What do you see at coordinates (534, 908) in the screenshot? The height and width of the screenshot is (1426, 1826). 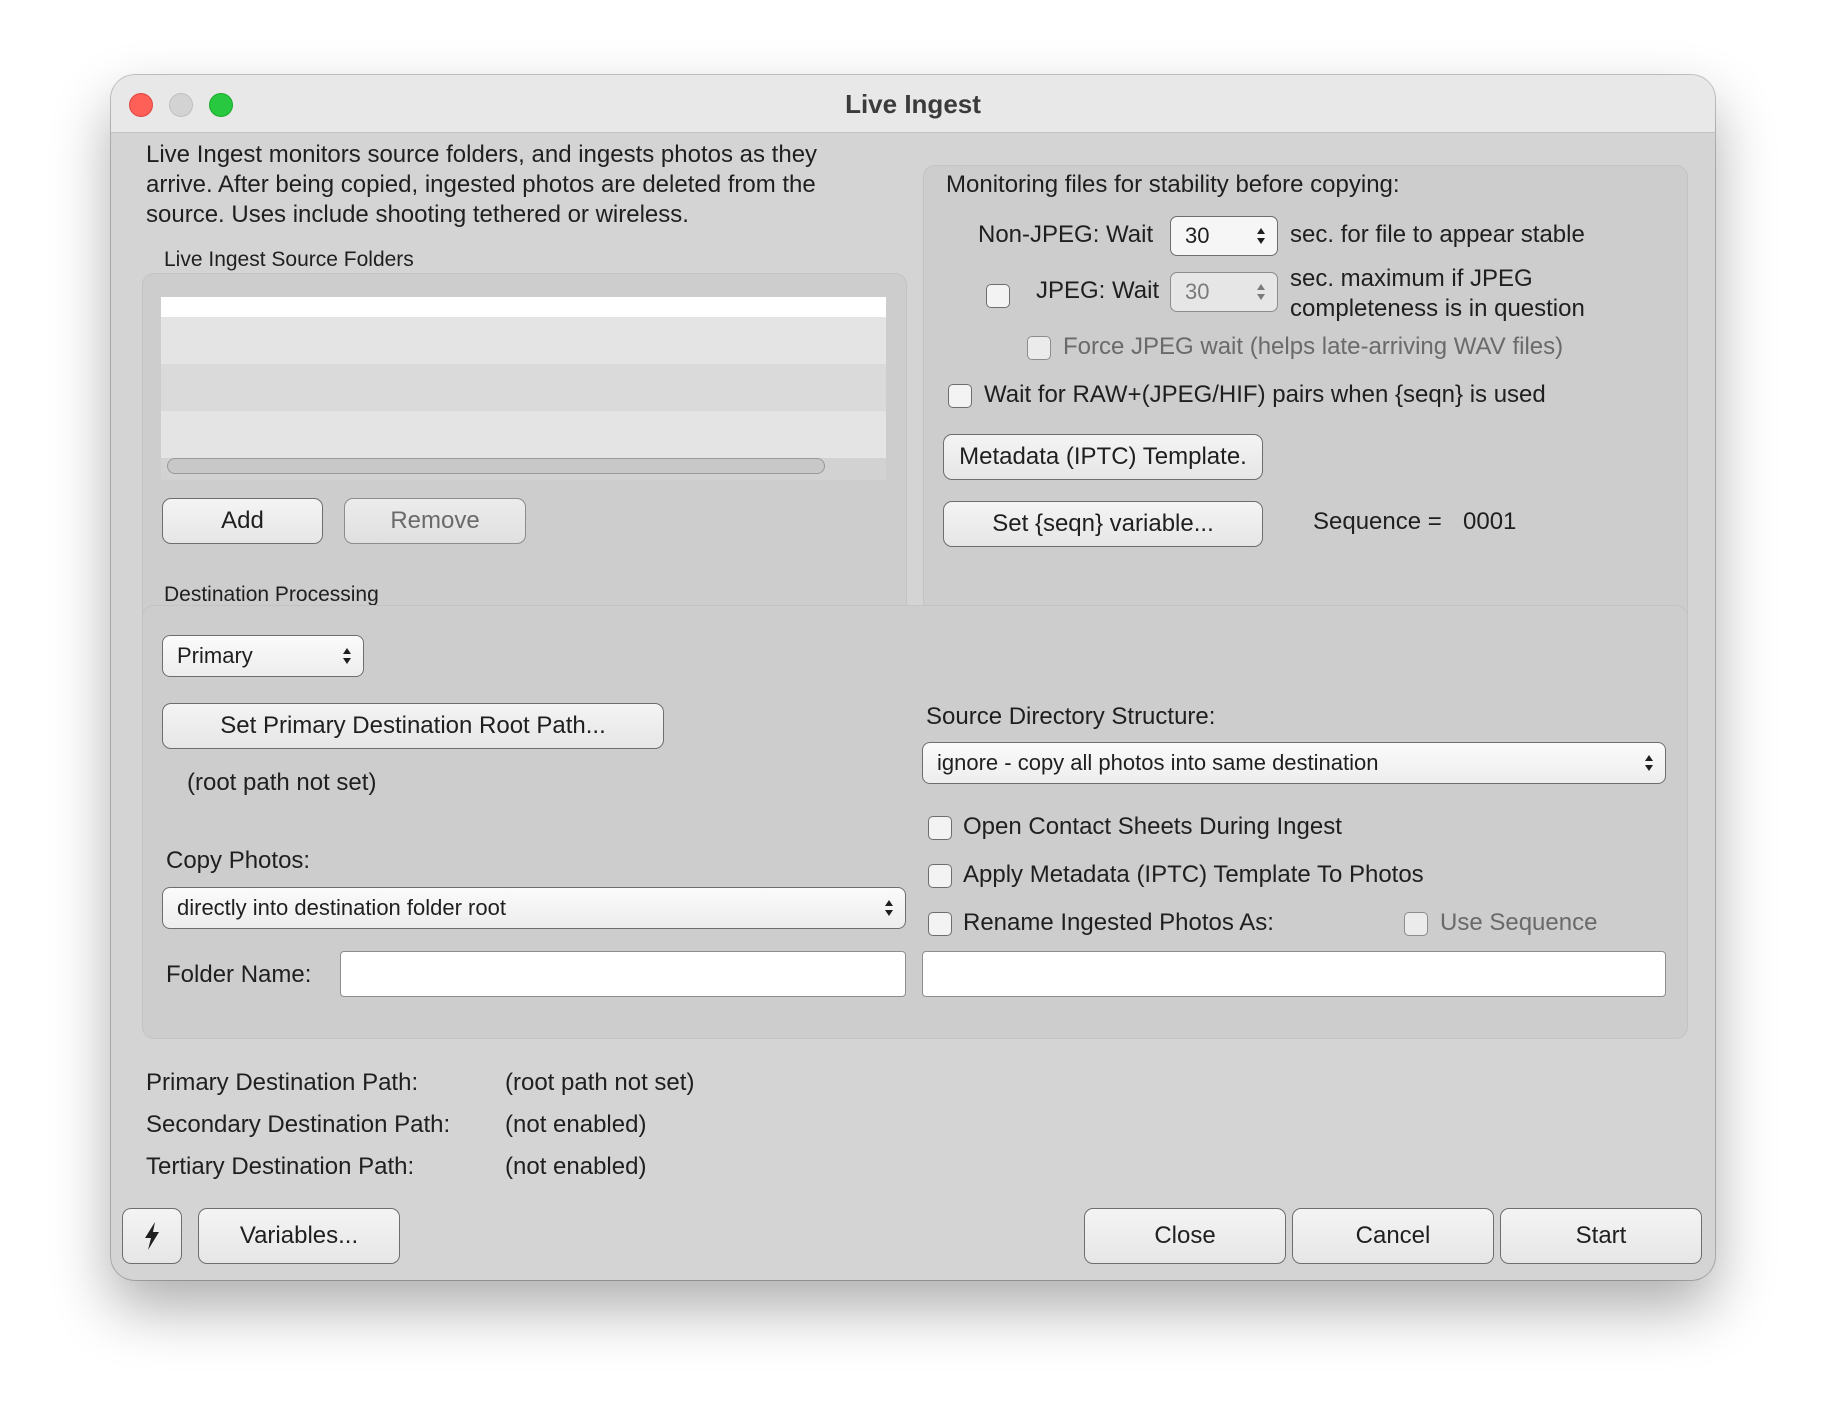 I see `copy-photos-select: directly into destination folder root` at bounding box center [534, 908].